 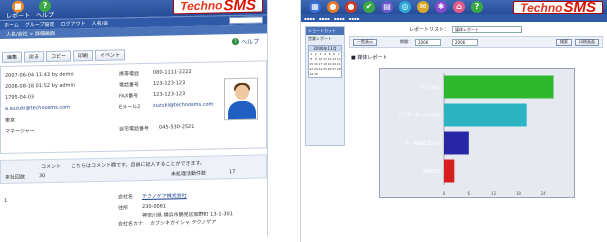 I want to click on settings-icon: ✱, so click(x=441, y=6).